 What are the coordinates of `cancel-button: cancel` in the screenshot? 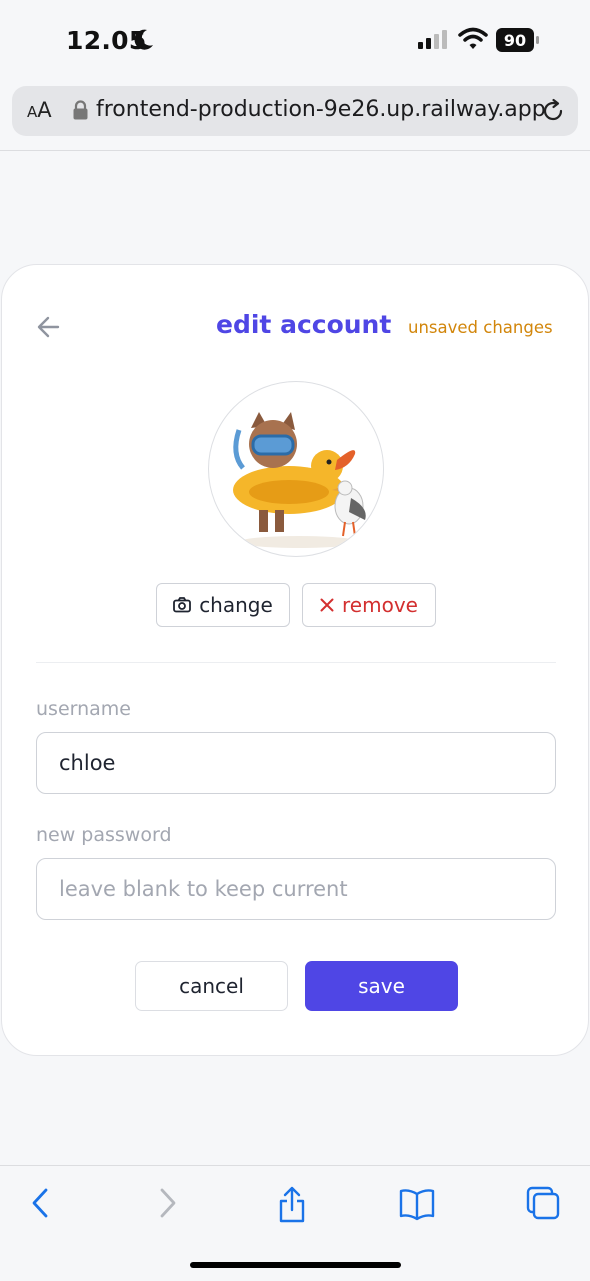 It's located at (211, 986).